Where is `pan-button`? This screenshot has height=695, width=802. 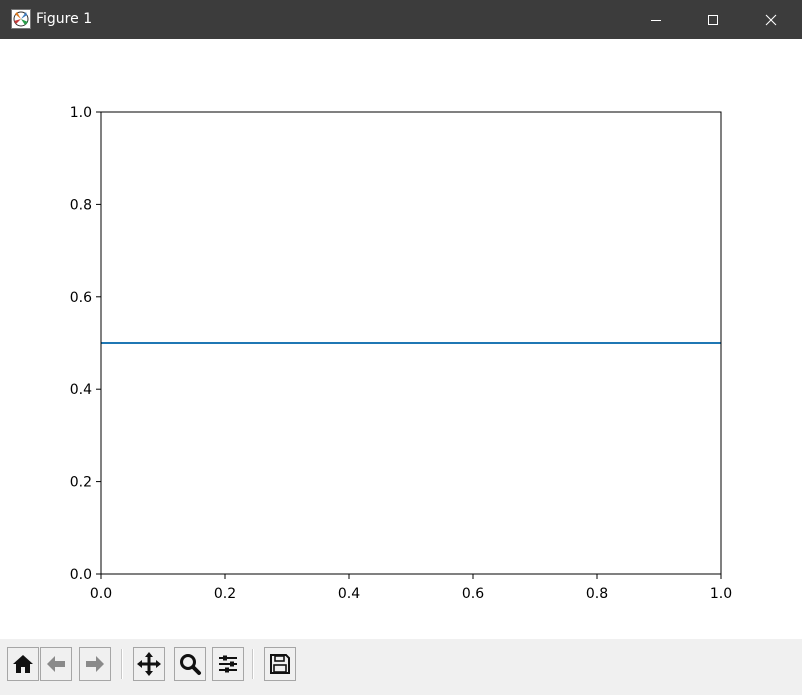 pan-button is located at coordinates (149, 664).